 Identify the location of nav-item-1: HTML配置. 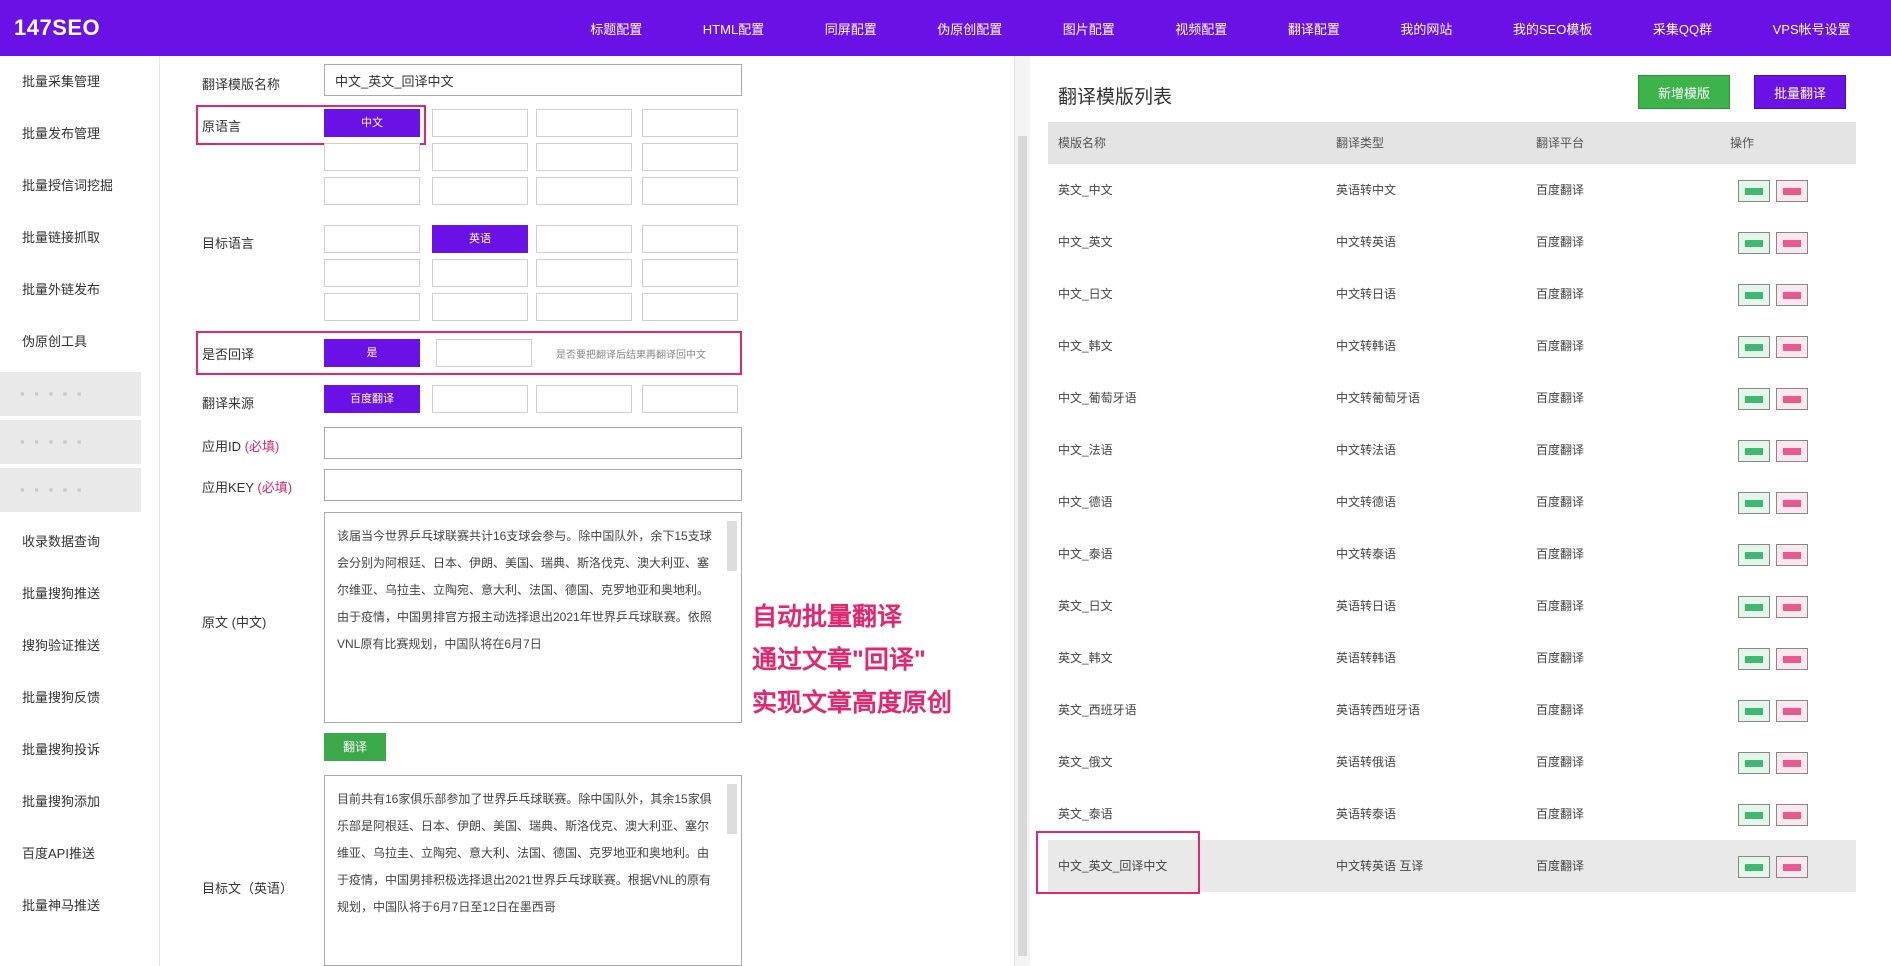
(733, 28).